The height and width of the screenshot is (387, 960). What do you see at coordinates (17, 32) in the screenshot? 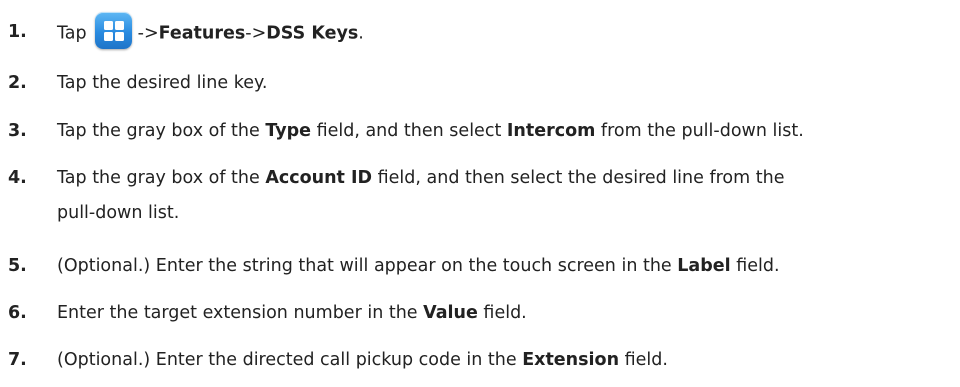
I see `step-number: 1.` at bounding box center [17, 32].